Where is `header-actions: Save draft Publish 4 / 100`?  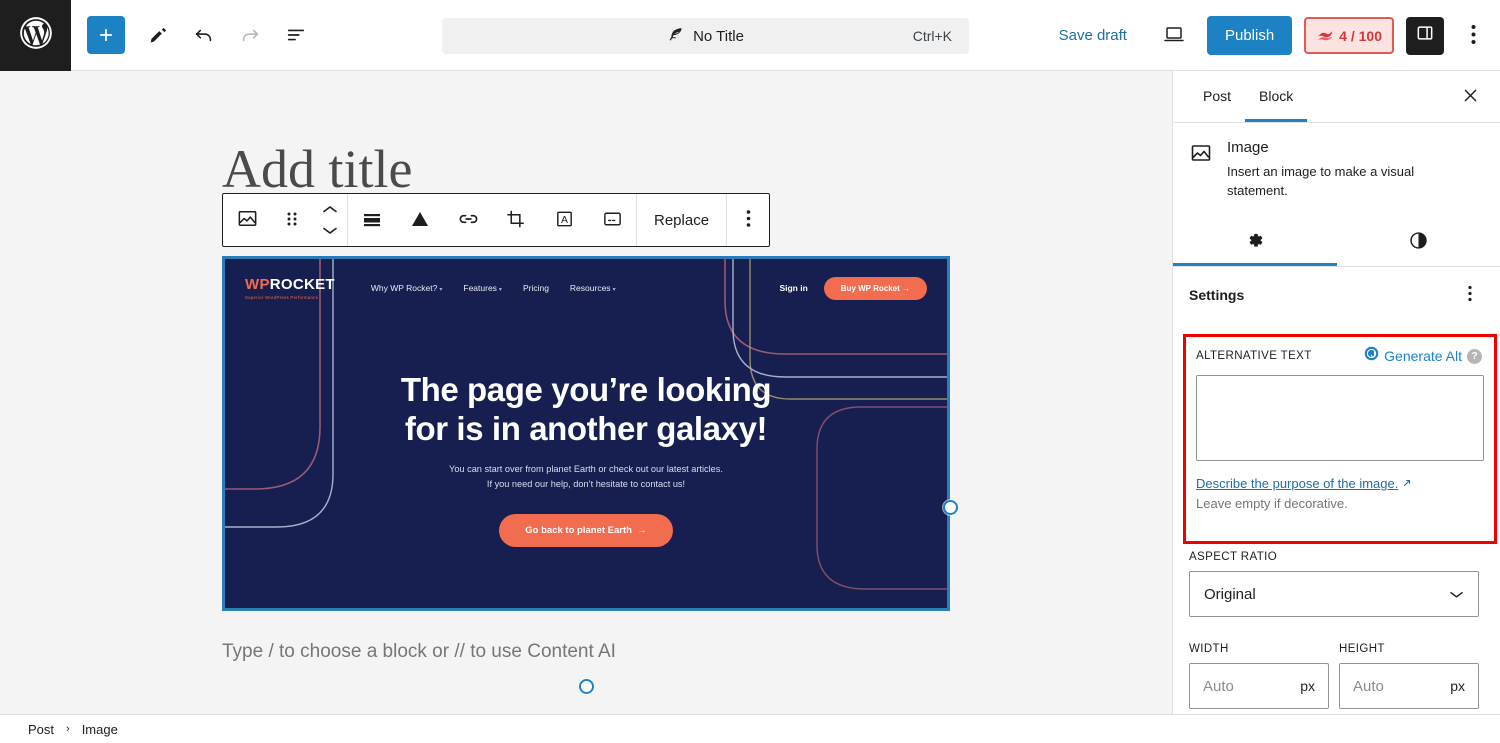
header-actions: Save draft Publish 4 / 100 is located at coordinates (1272, 35).